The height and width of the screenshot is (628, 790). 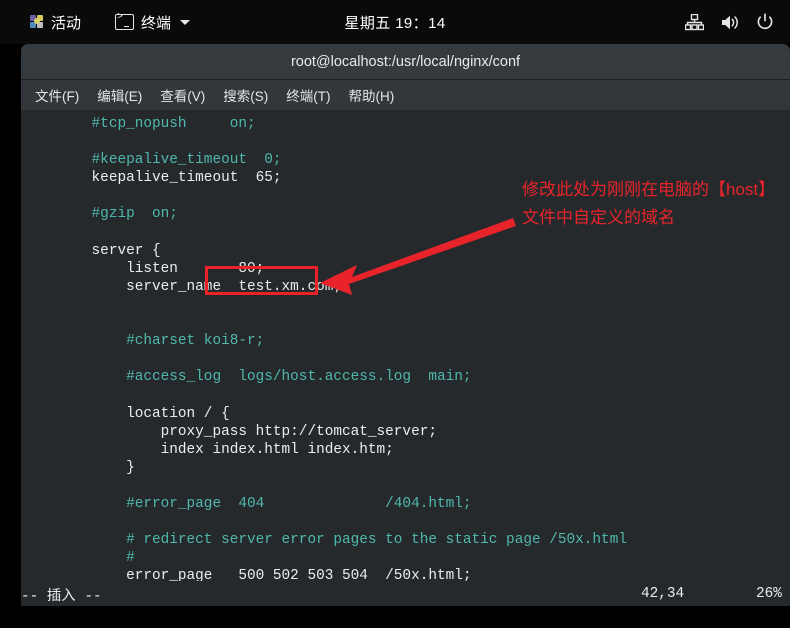 I want to click on code-line: #access_log logs/host.access.log main;, so click(x=264, y=377).